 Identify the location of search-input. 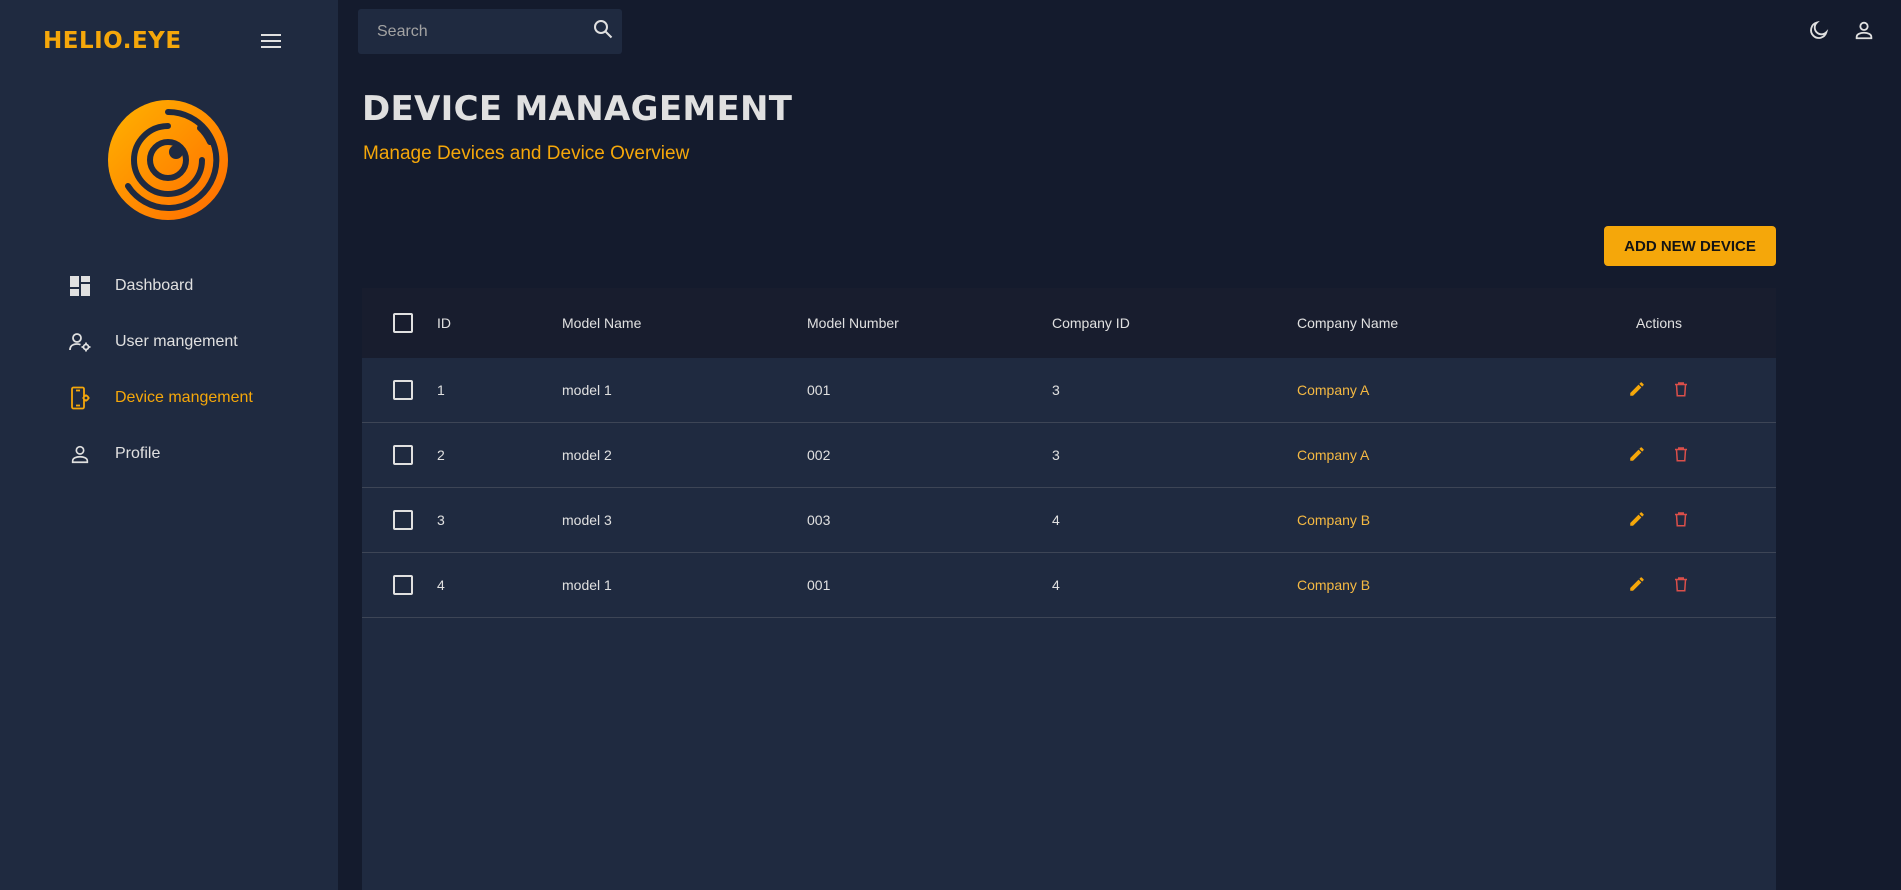
(471, 31).